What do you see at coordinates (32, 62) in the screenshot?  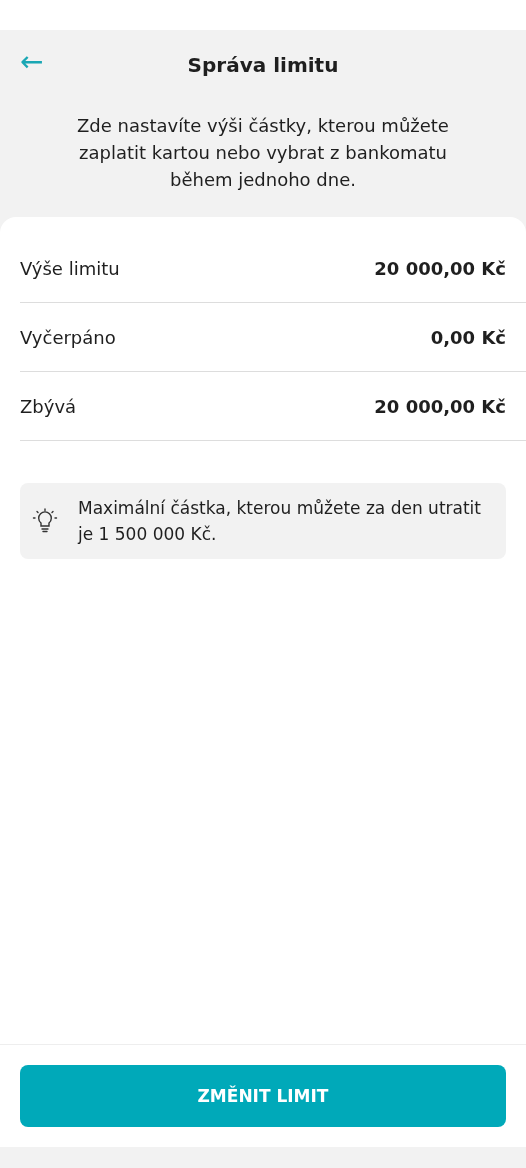 I see `back-button: ←` at bounding box center [32, 62].